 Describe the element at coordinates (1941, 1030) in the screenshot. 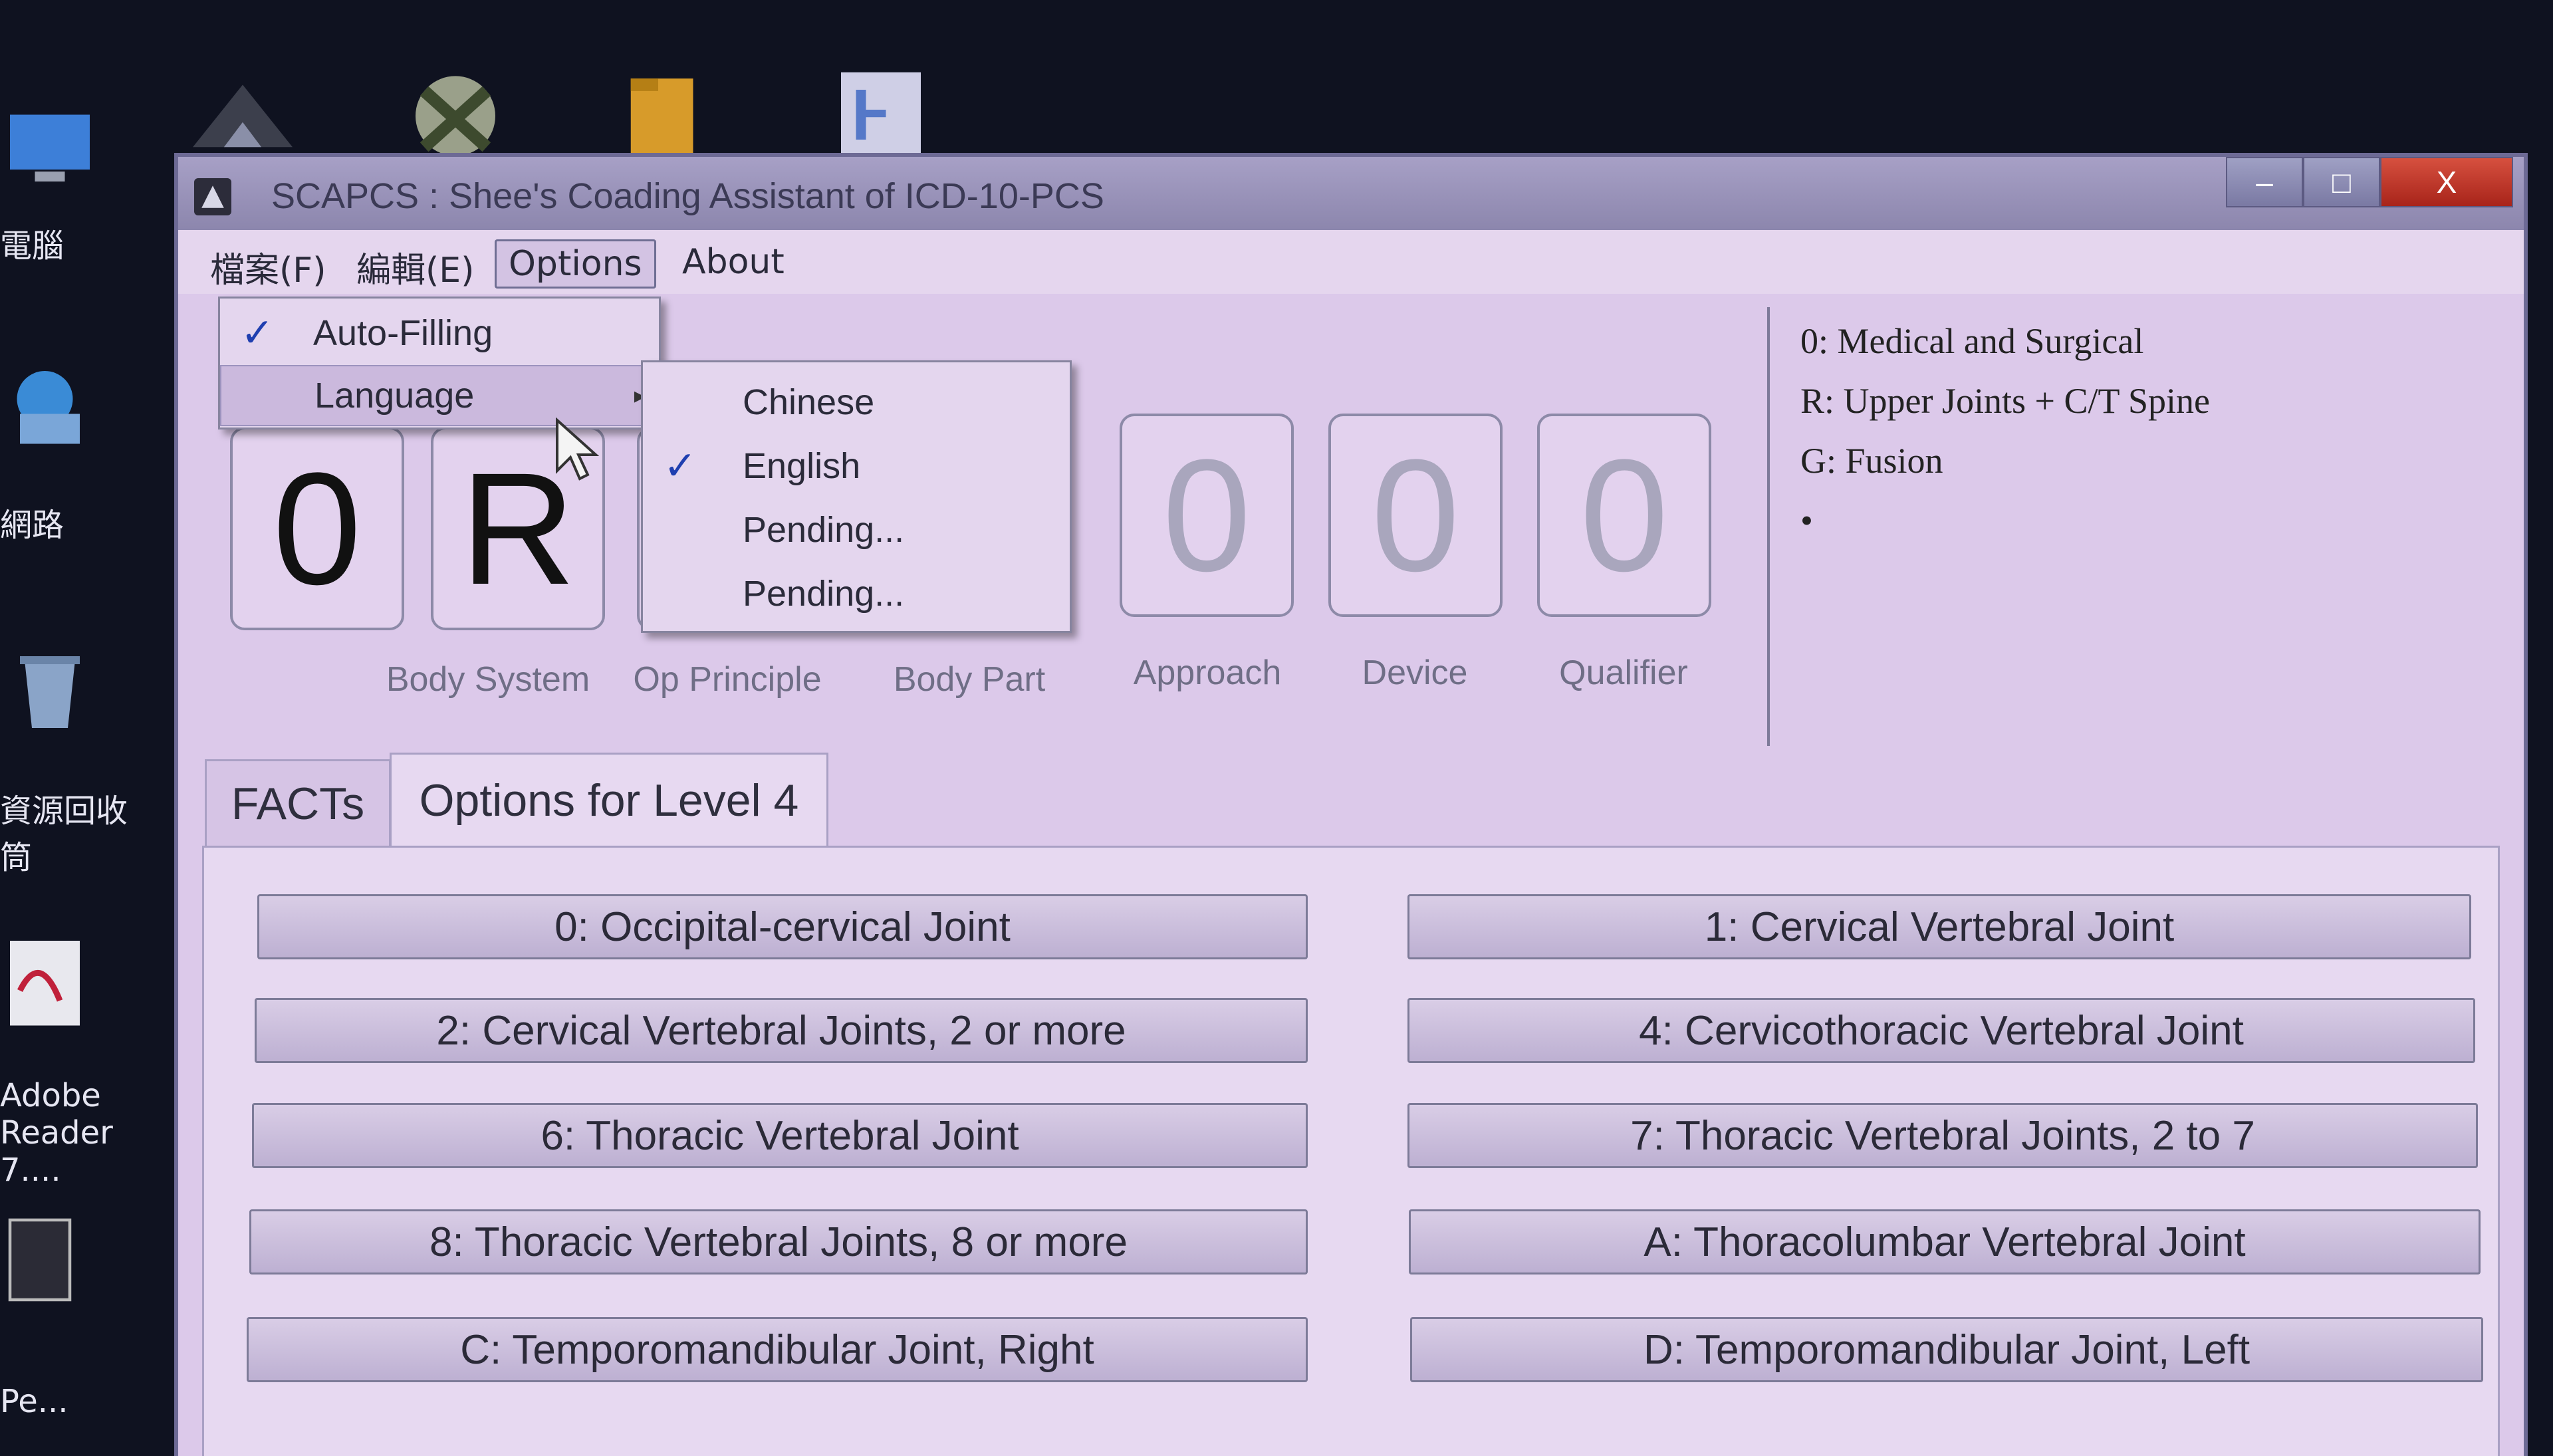

I see `option-button: 4: Cervicothoracic Vertebral Joint` at that location.